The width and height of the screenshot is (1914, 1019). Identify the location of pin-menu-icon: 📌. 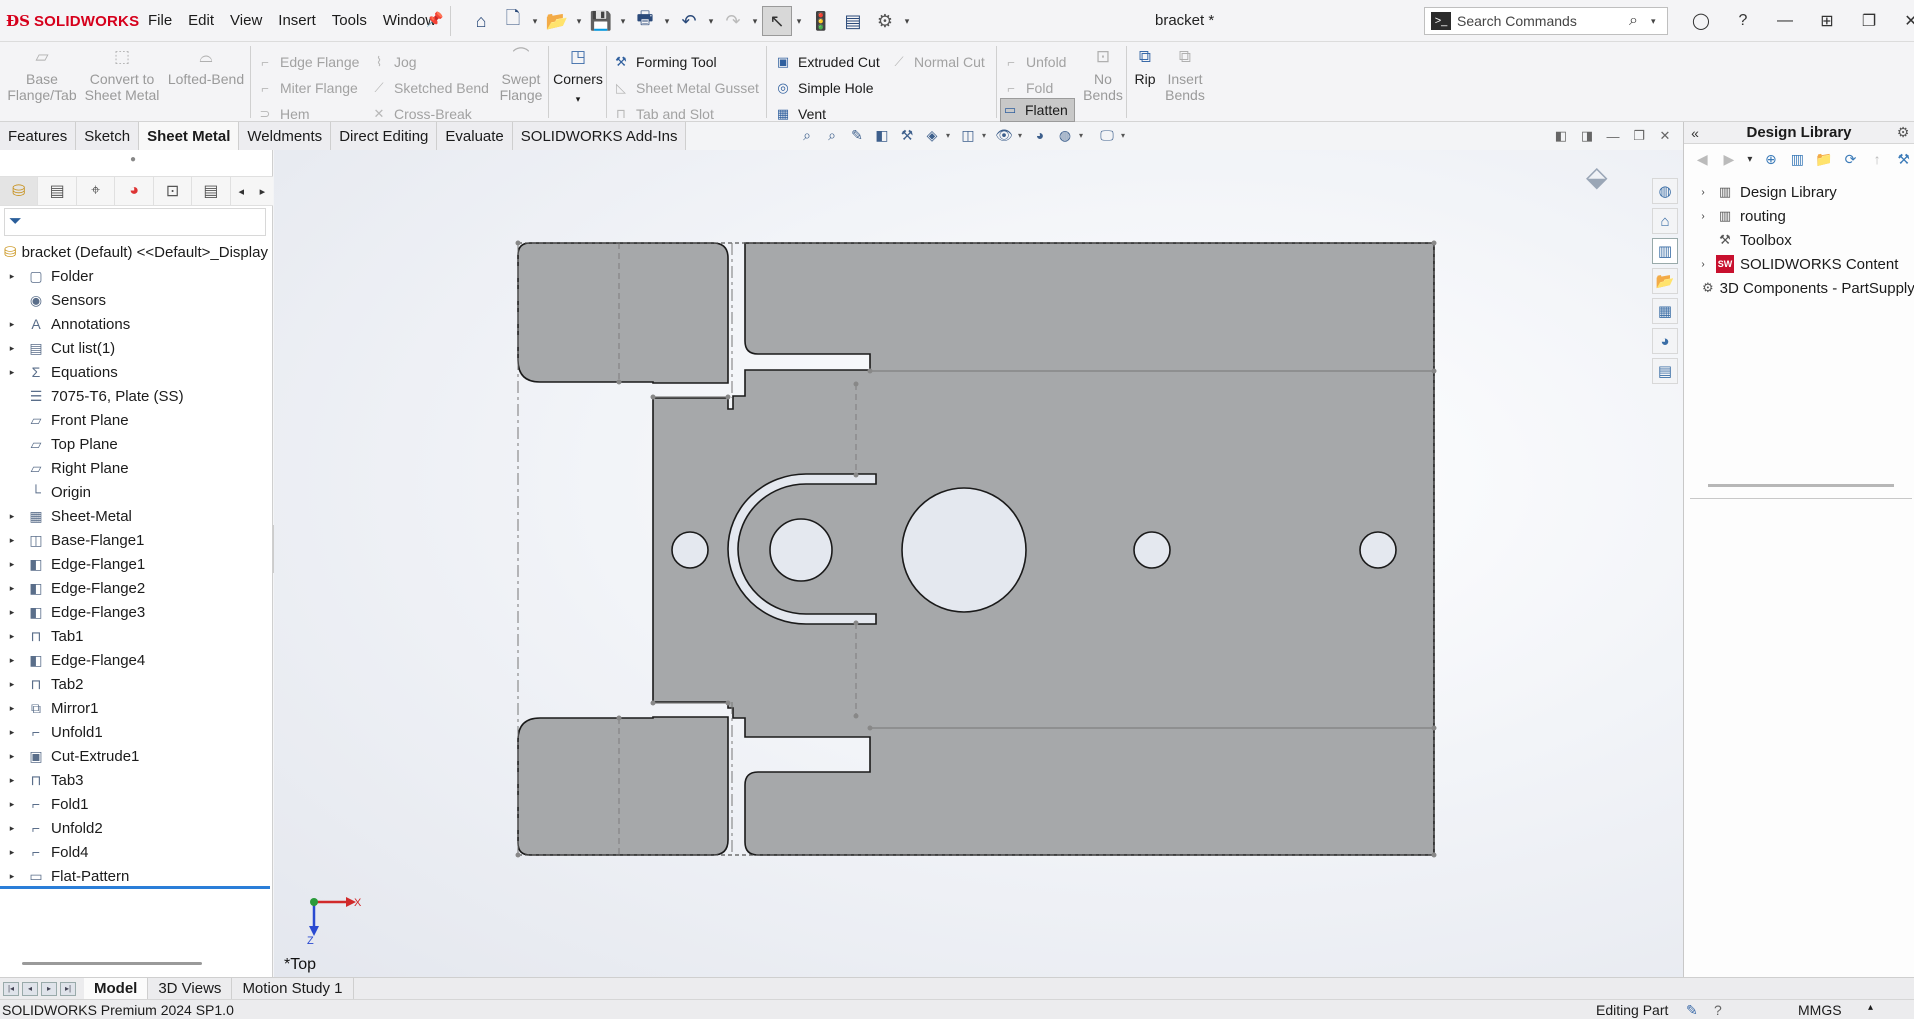
(434, 19).